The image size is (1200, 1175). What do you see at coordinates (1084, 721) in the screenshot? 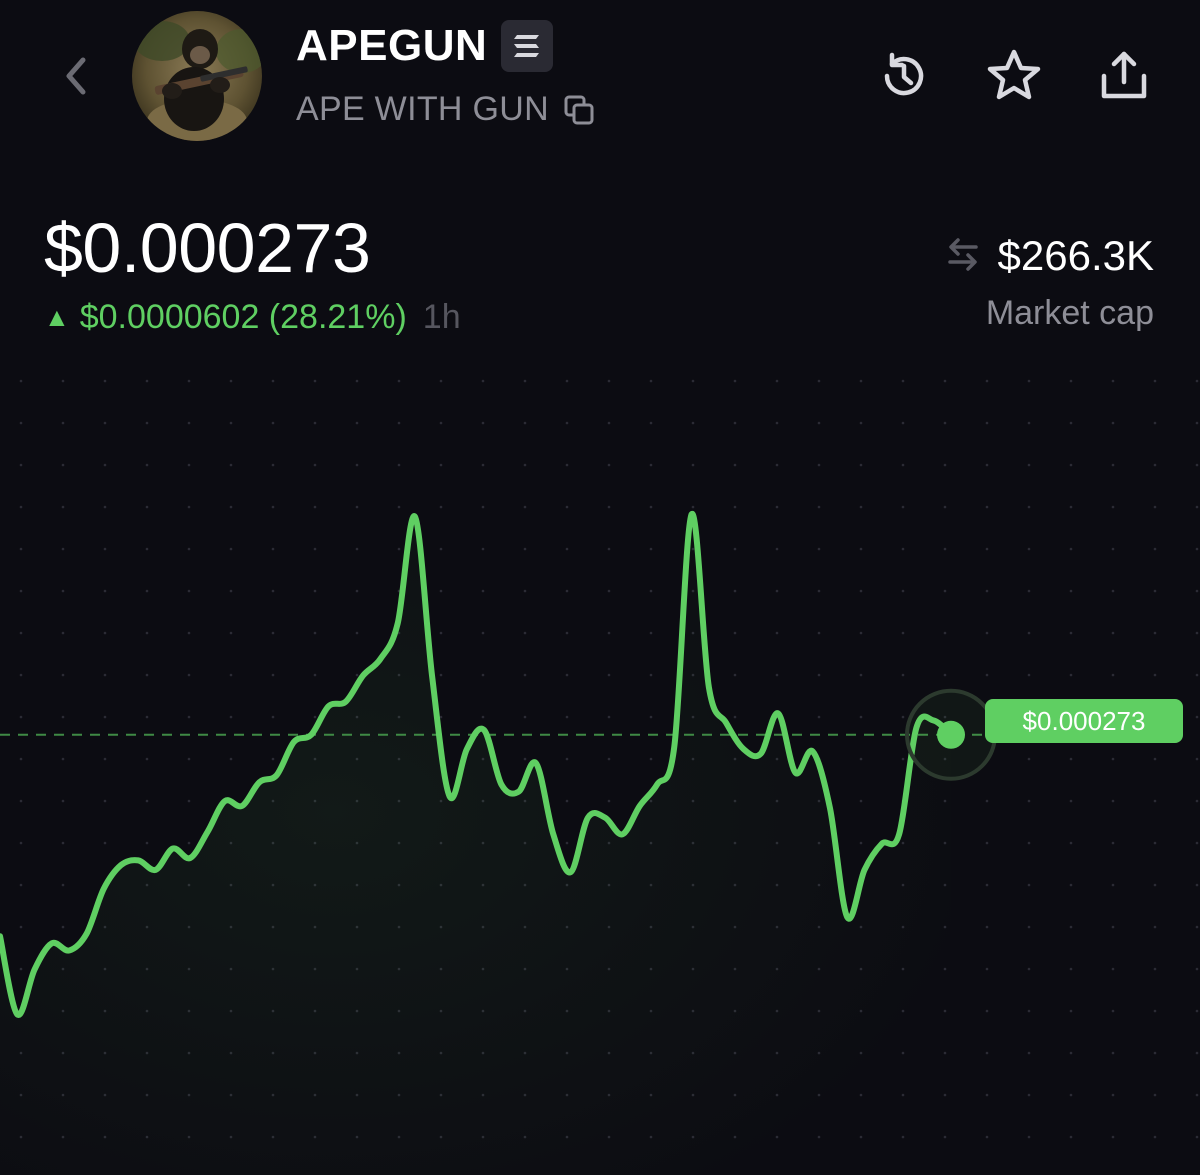
I see `current-price-label: $0.000273` at bounding box center [1084, 721].